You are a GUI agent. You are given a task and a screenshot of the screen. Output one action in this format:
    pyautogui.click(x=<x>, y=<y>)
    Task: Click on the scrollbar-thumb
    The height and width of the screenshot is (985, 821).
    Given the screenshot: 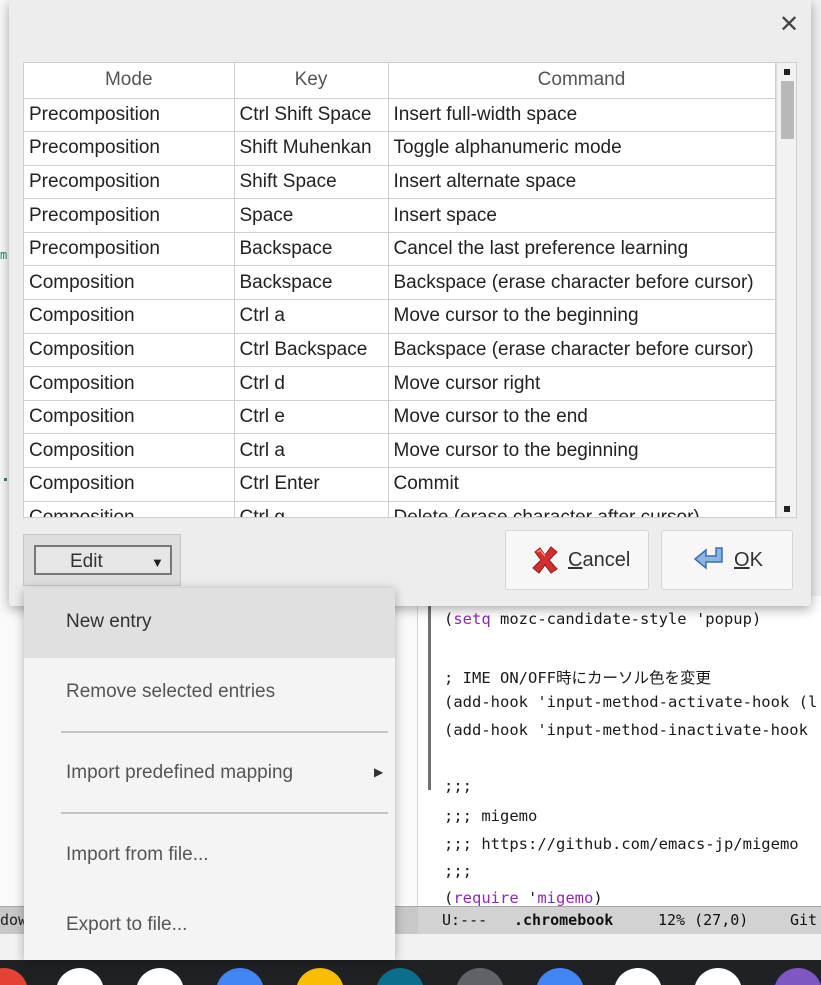 What is the action you would take?
    pyautogui.click(x=787, y=110)
    